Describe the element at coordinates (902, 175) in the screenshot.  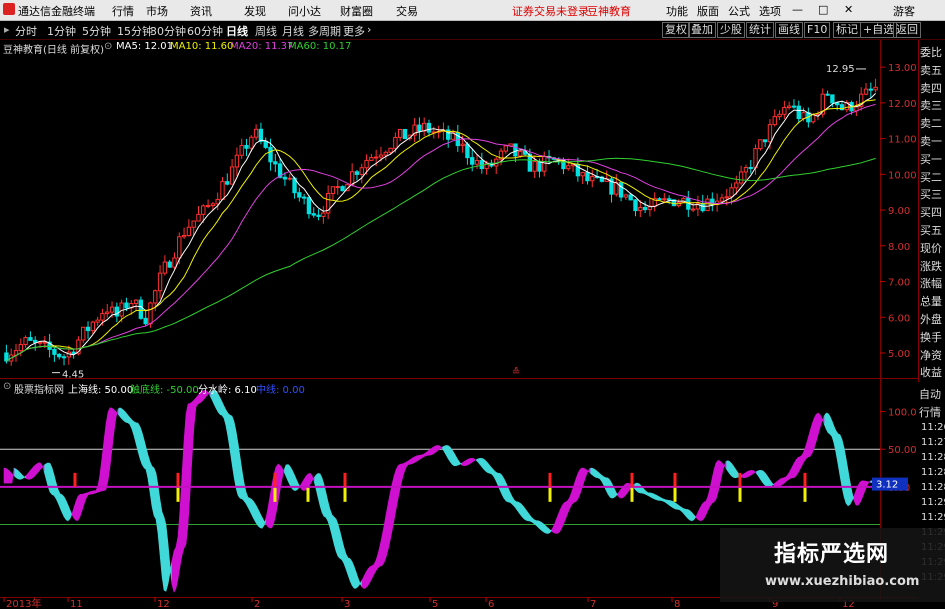
I see `price-tick-label: 10.00` at that location.